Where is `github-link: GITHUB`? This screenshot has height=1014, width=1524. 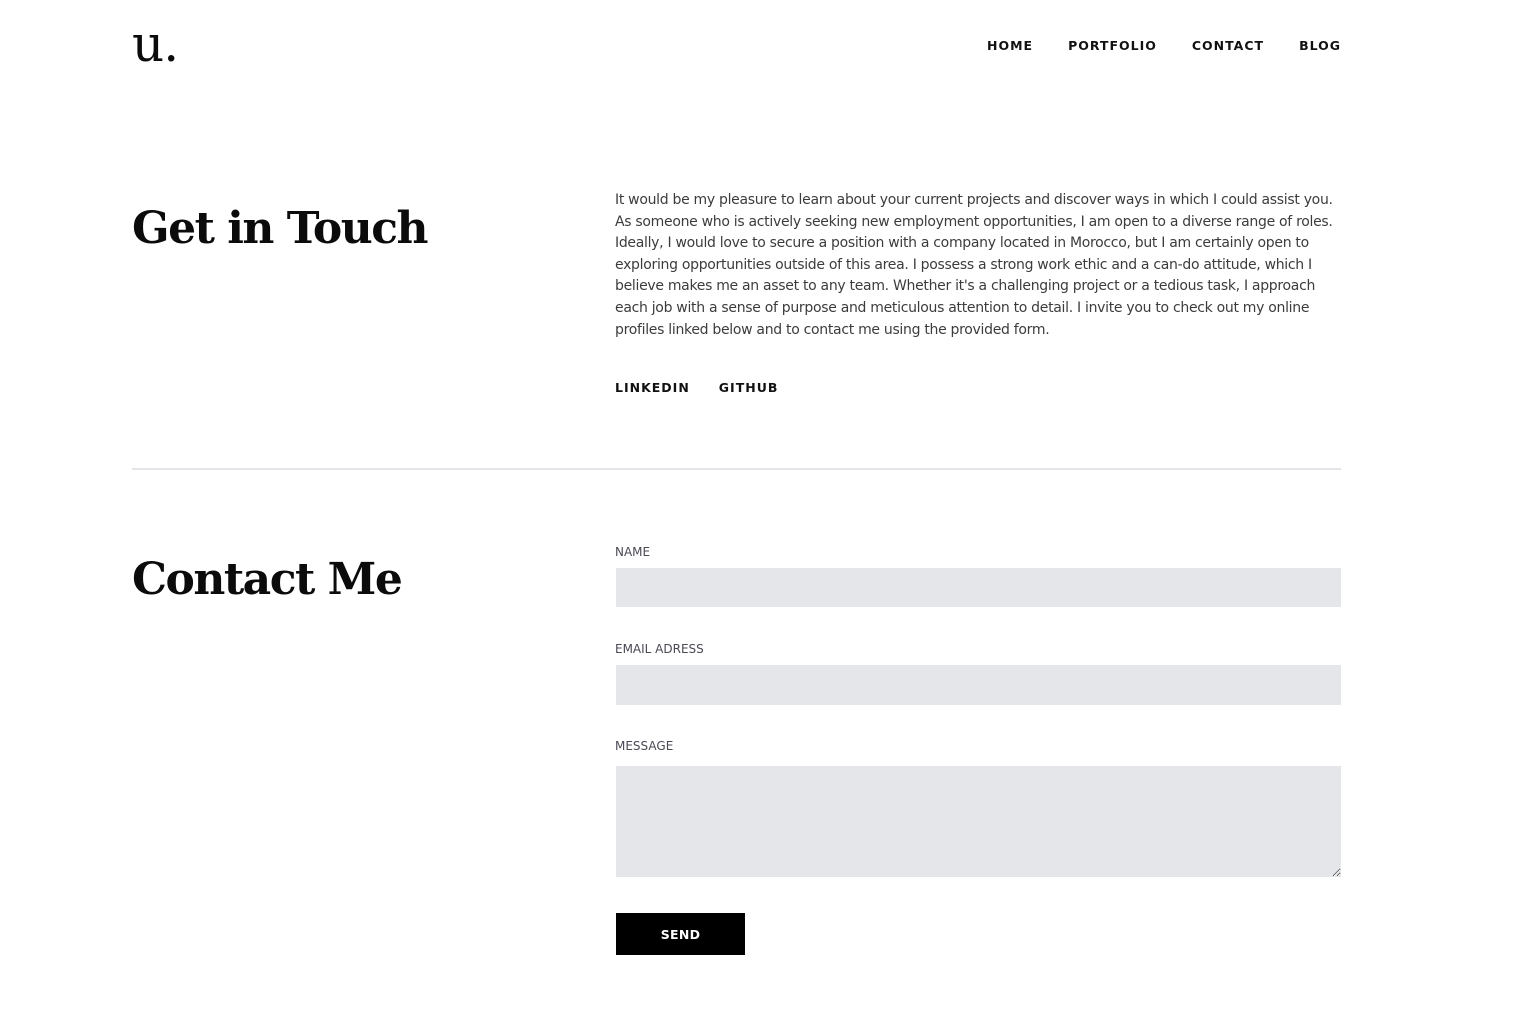 github-link: GITHUB is located at coordinates (749, 388).